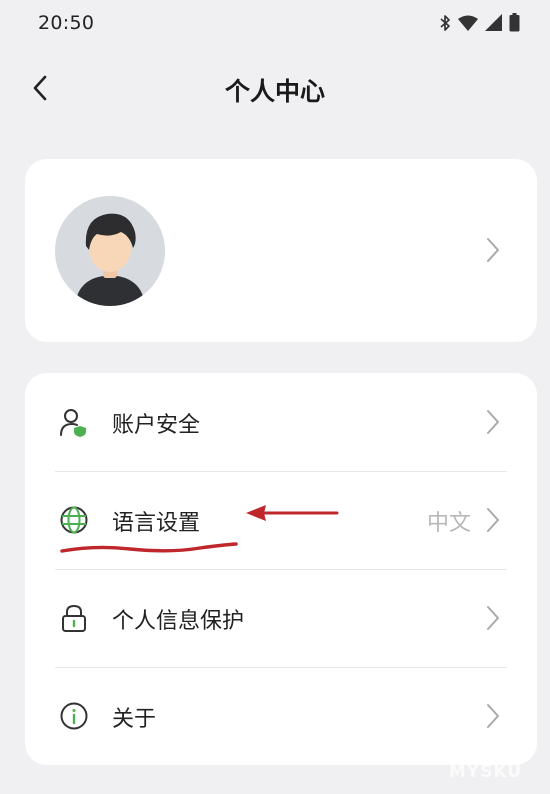 This screenshot has height=794, width=550. What do you see at coordinates (448, 523) in the screenshot?
I see `language-value: 中文` at bounding box center [448, 523].